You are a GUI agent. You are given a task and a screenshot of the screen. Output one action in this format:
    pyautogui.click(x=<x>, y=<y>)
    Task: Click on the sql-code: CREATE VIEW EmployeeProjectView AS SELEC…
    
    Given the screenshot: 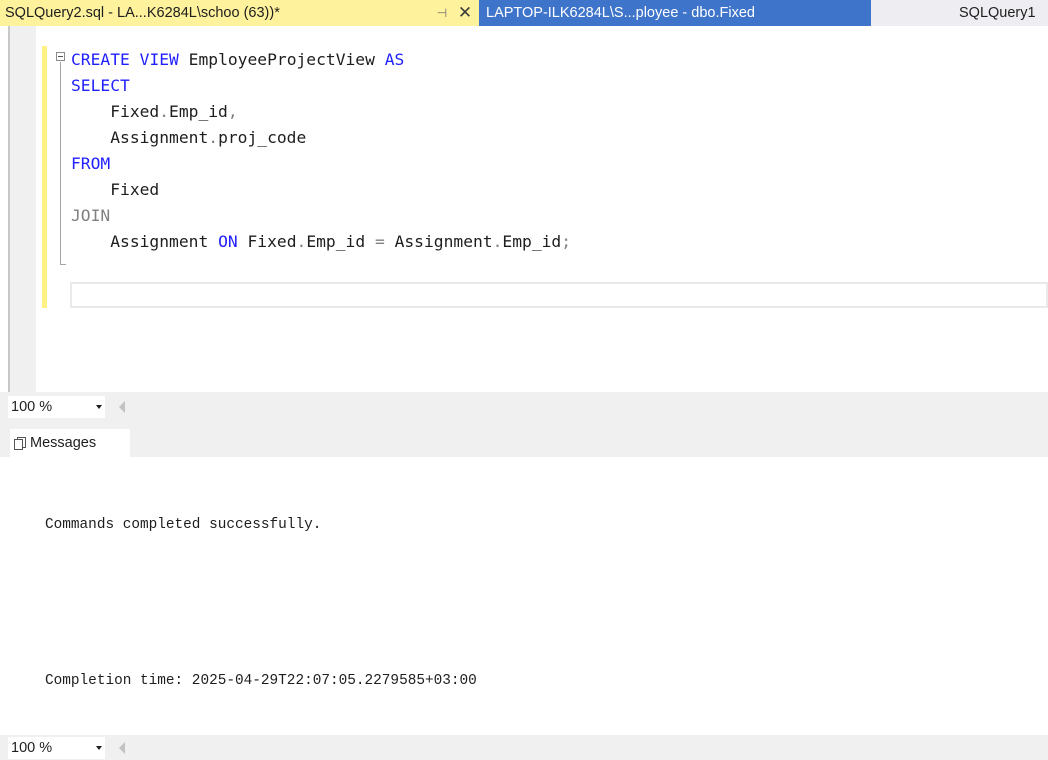 What is the action you would take?
    pyautogui.click(x=321, y=151)
    